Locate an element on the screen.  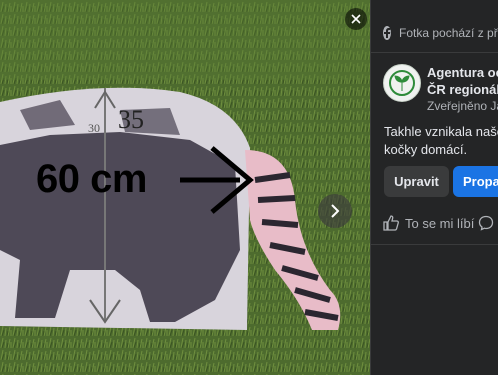
post-text: Takhle vznikala naše kočky domácí. is located at coordinates (441, 141).